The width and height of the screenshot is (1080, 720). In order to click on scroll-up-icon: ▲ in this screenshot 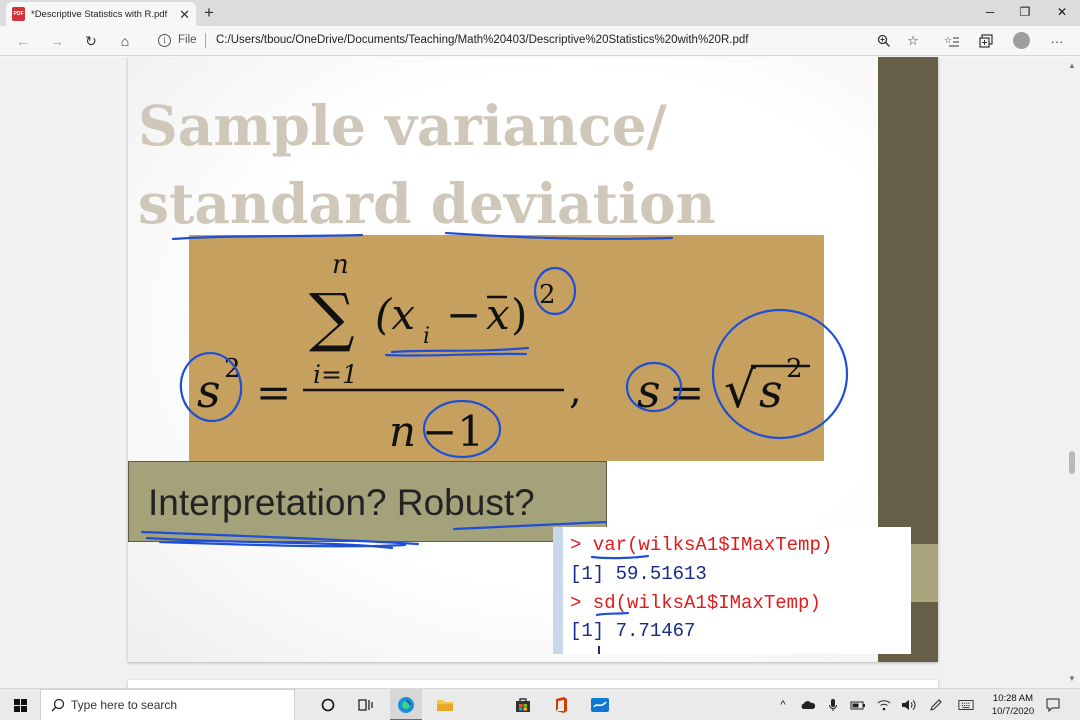, I will do `click(1072, 65)`.